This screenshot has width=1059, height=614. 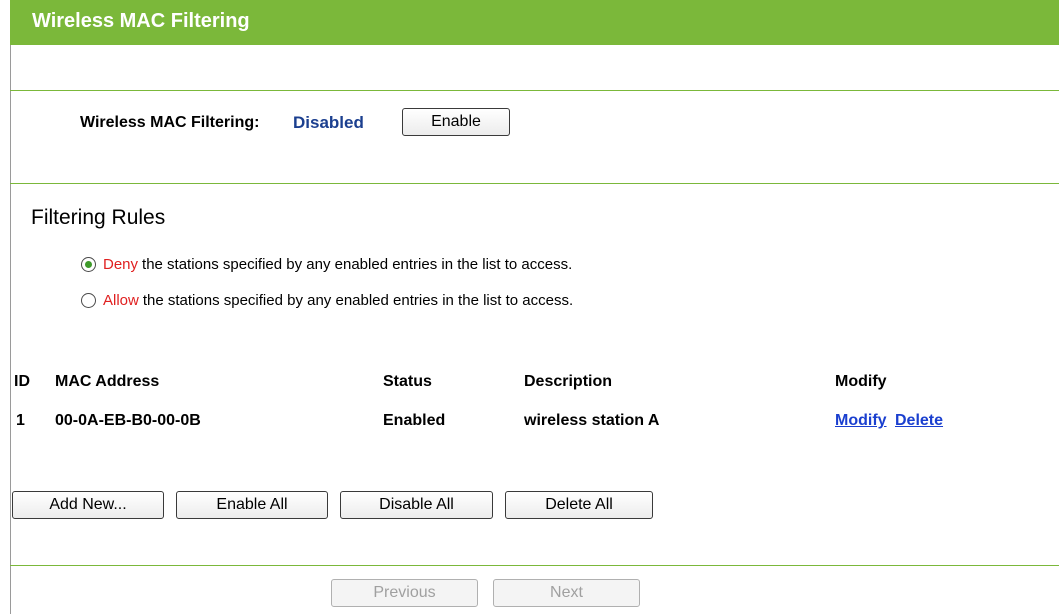 I want to click on allow-keyword: Allow, so click(x=121, y=300).